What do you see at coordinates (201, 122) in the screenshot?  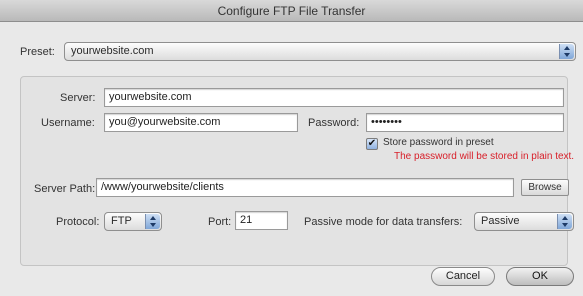 I see `username-field: you@yourwebsite.com` at bounding box center [201, 122].